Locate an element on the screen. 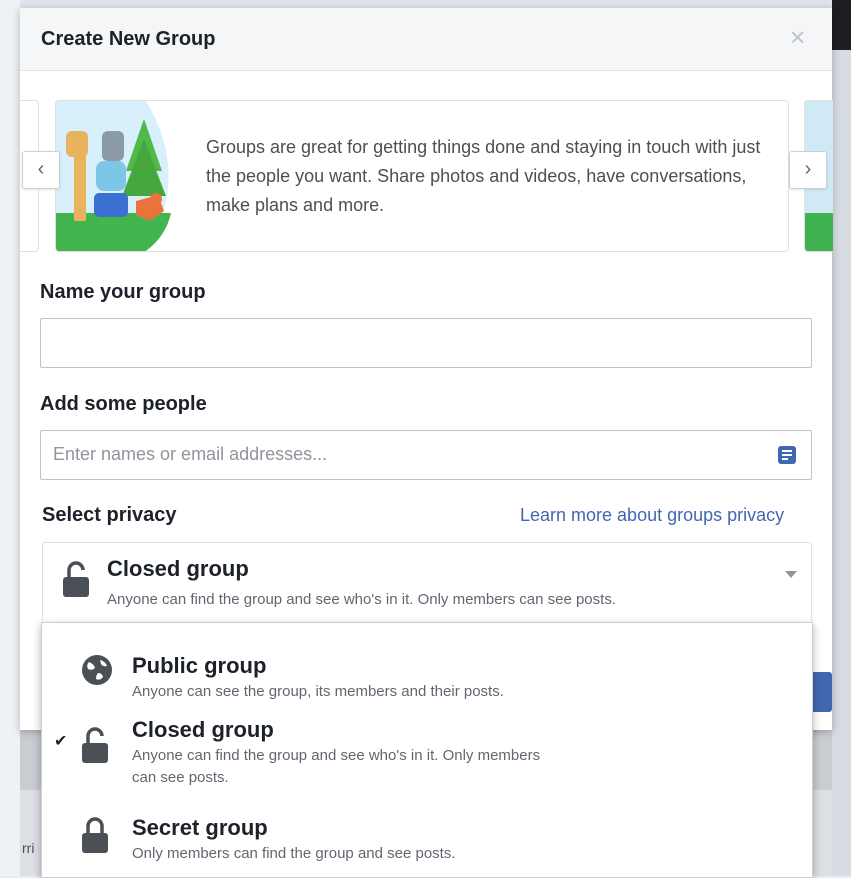 Image resolution: width=851 pixels, height=878 pixels. group-illustration is located at coordinates (113, 176).